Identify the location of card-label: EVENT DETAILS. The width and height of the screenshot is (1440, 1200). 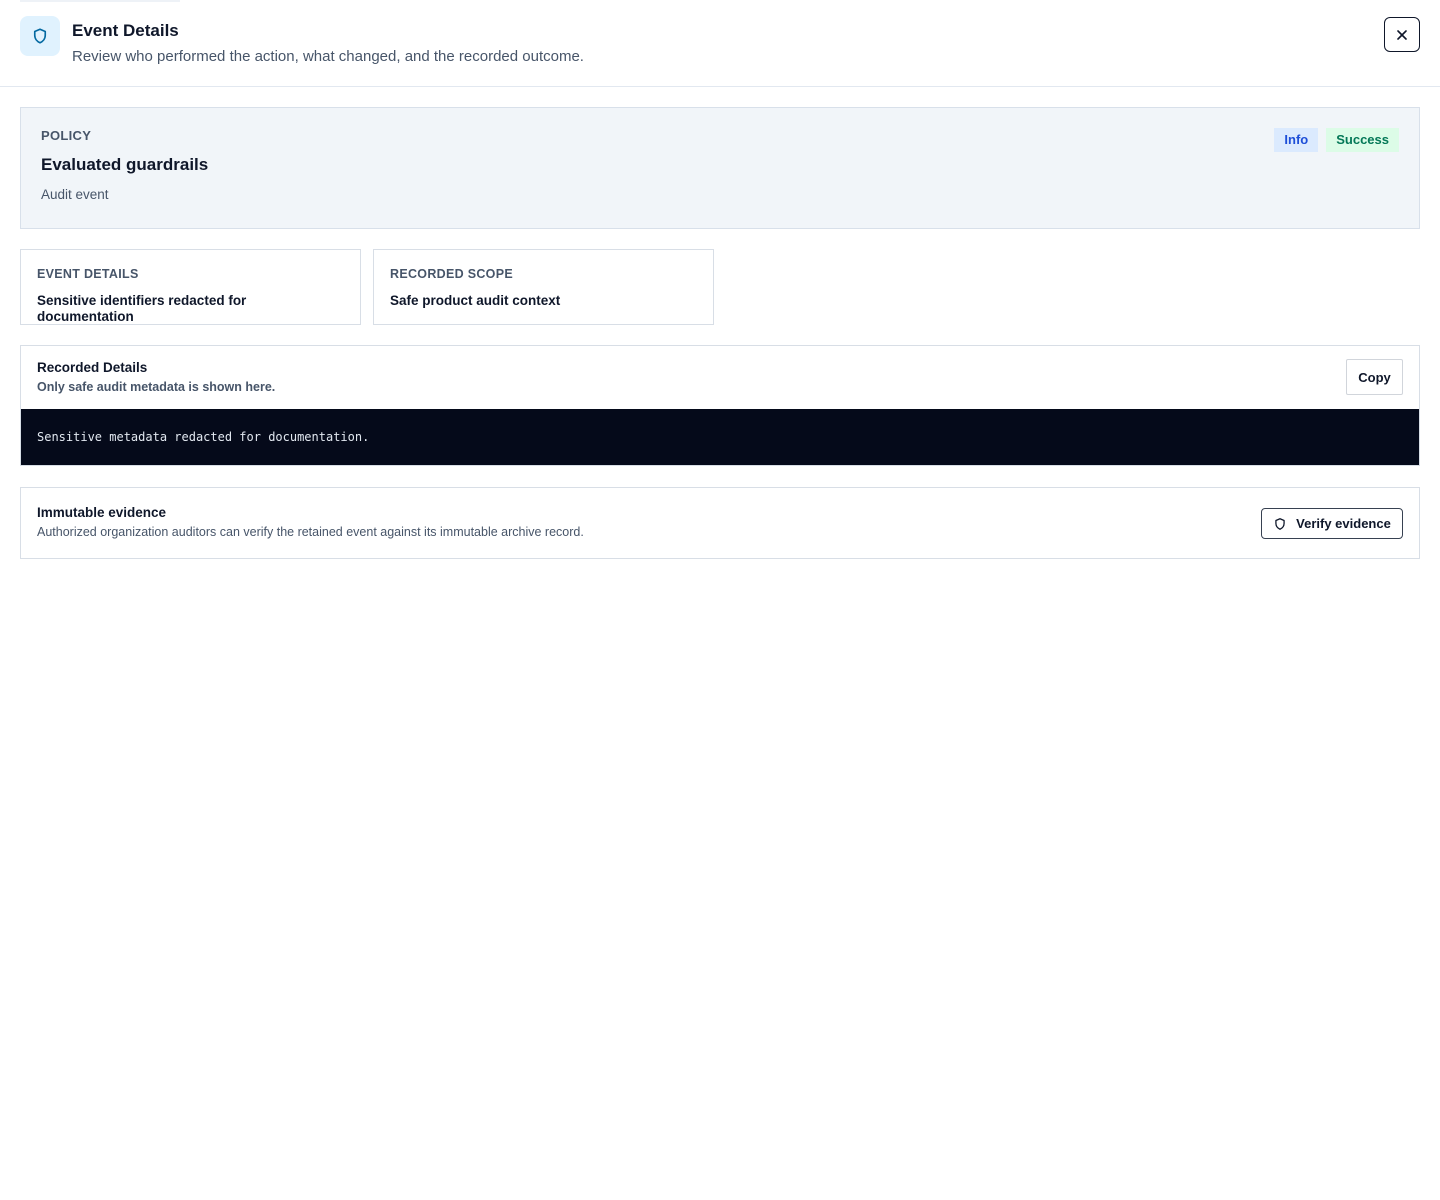
(88, 274).